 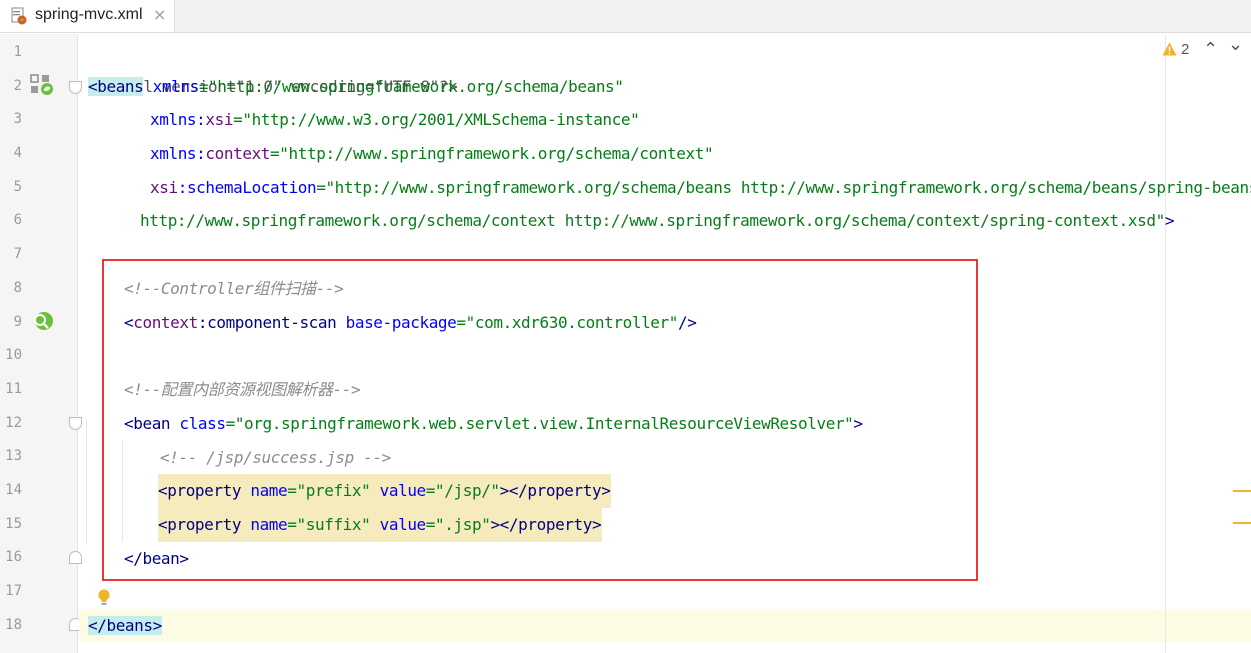 I want to click on chevron-up-icon: ⌃, so click(x=1210, y=49).